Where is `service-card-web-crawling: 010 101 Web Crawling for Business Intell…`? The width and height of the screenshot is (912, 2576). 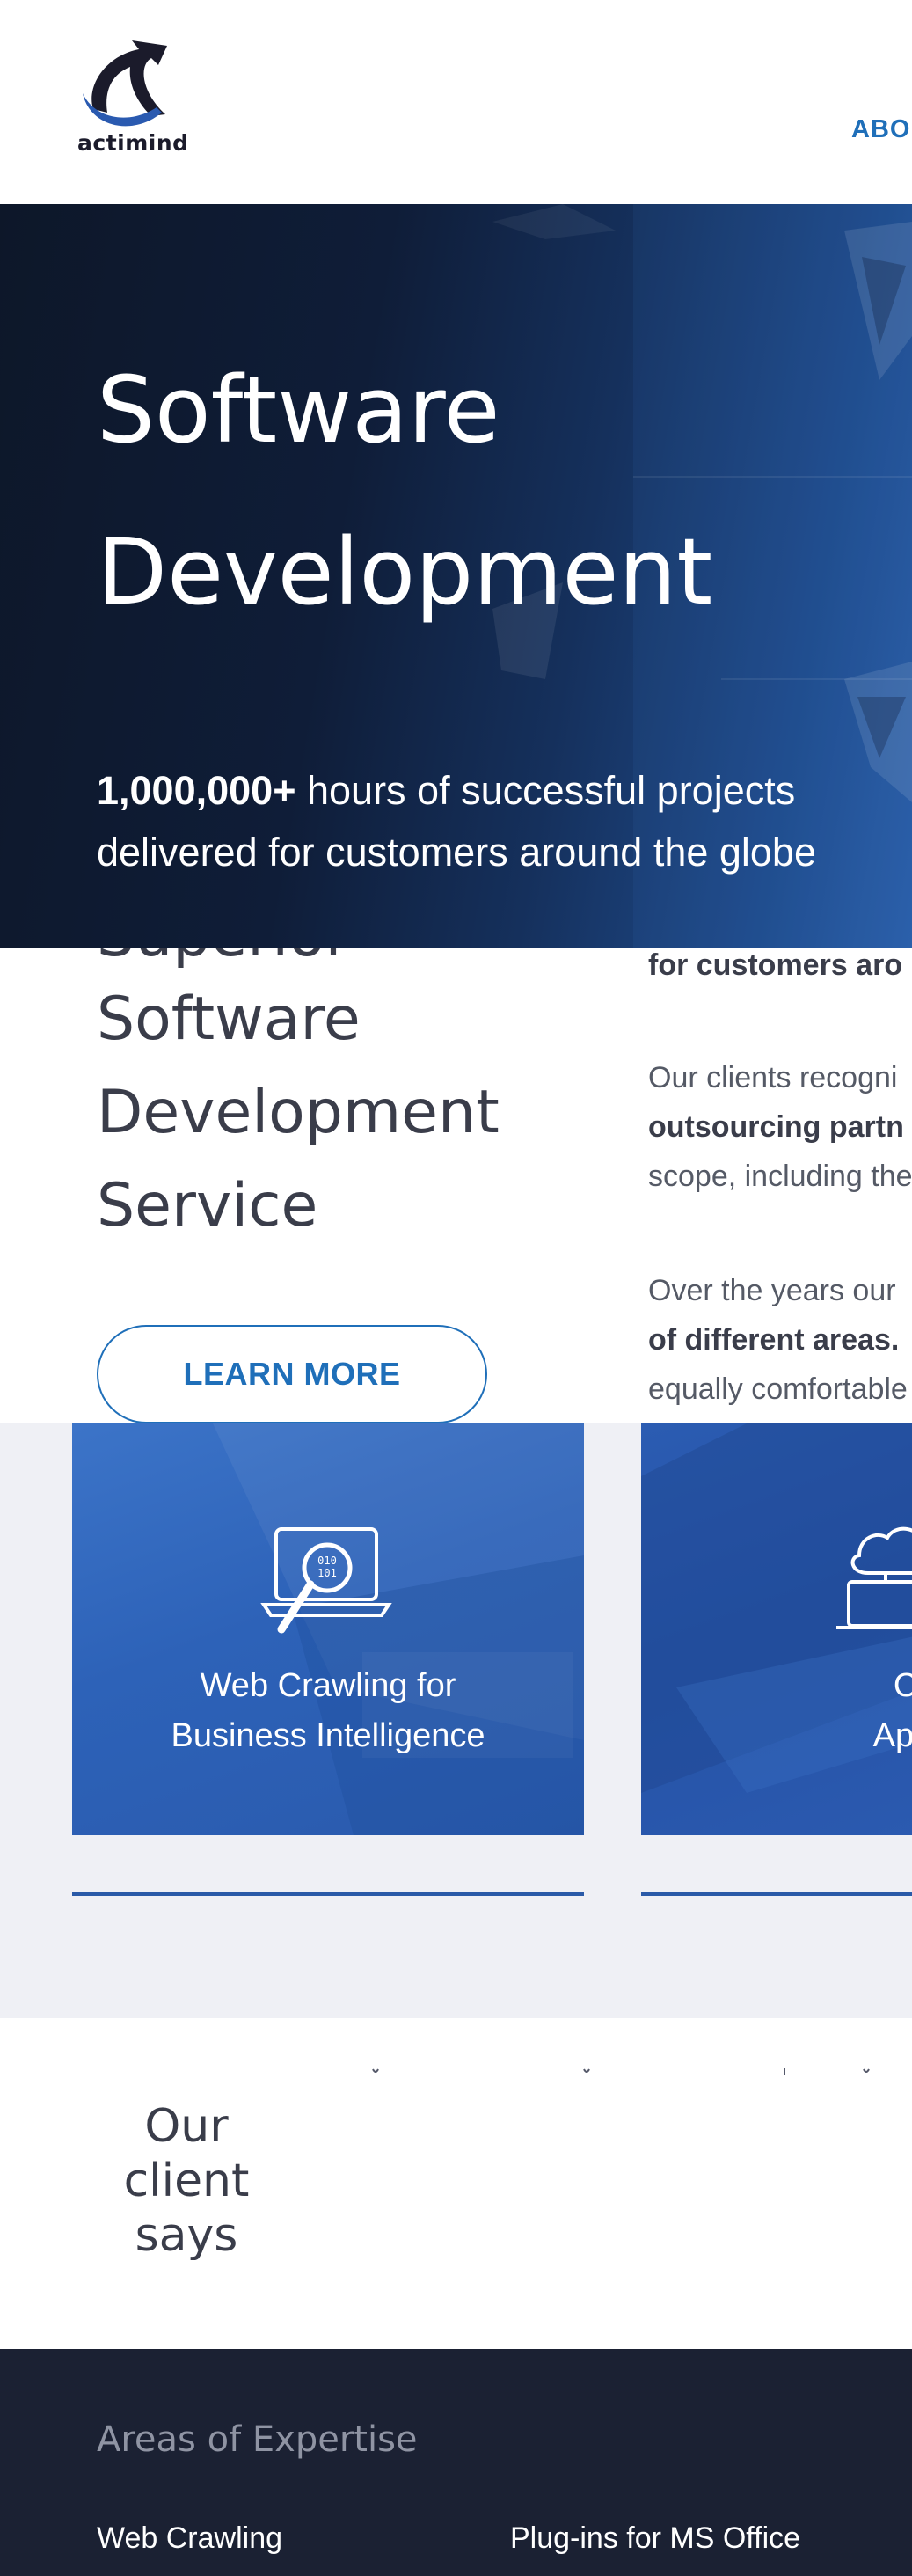
service-card-web-crawling: 010 101 Web Crawling for Business Intell… is located at coordinates (328, 1629).